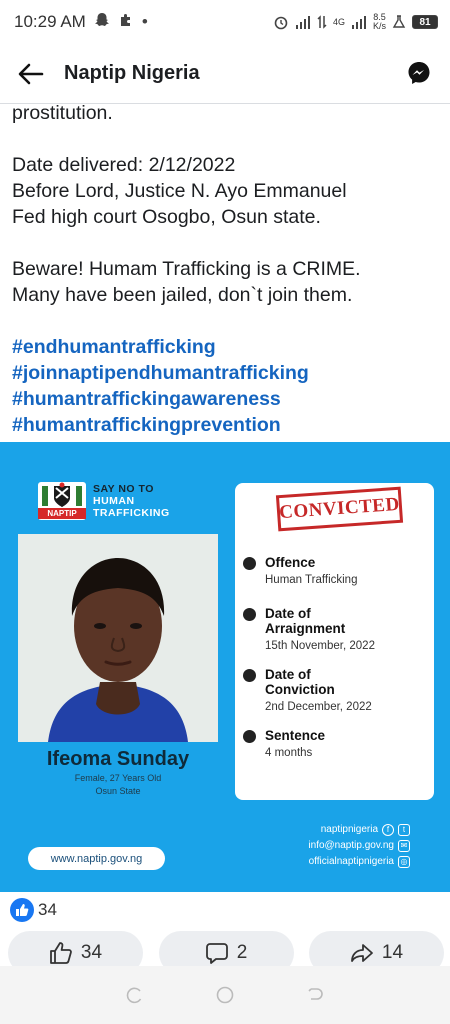 Image resolution: width=450 pixels, height=1024 pixels. I want to click on status-time: 10:29 AM, so click(50, 21).